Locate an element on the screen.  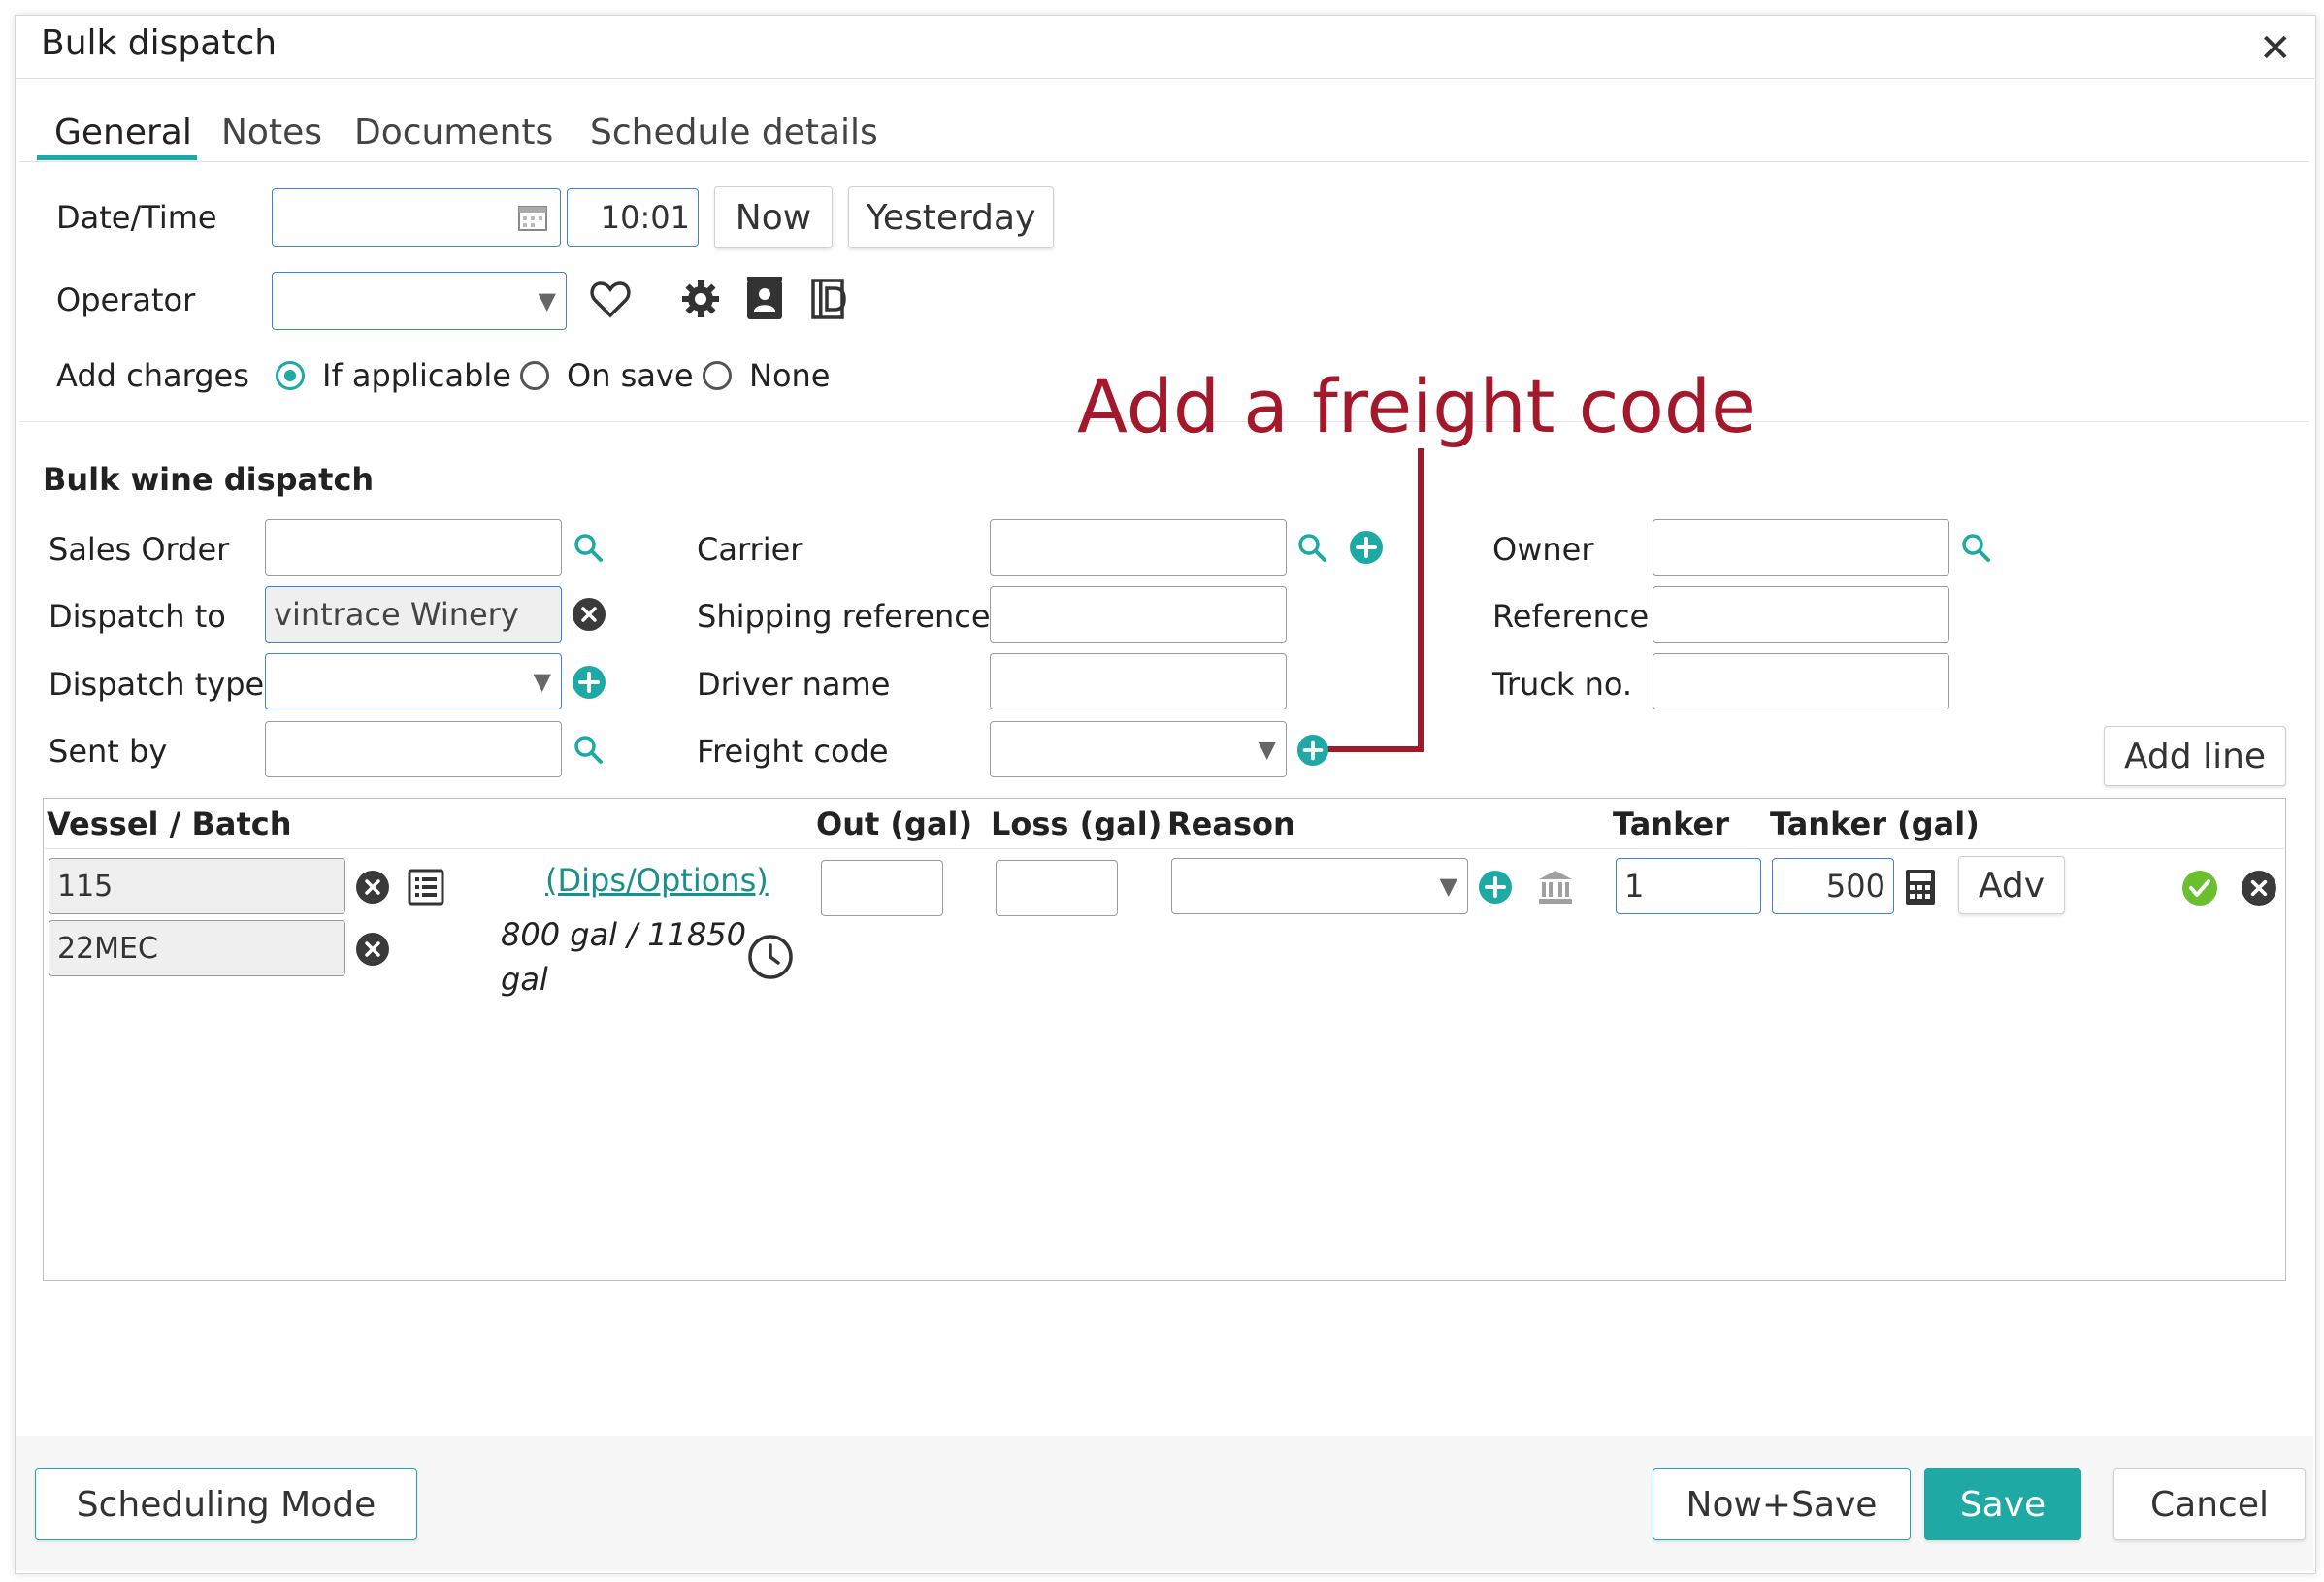
save-button: Save is located at coordinates (2002, 1504).